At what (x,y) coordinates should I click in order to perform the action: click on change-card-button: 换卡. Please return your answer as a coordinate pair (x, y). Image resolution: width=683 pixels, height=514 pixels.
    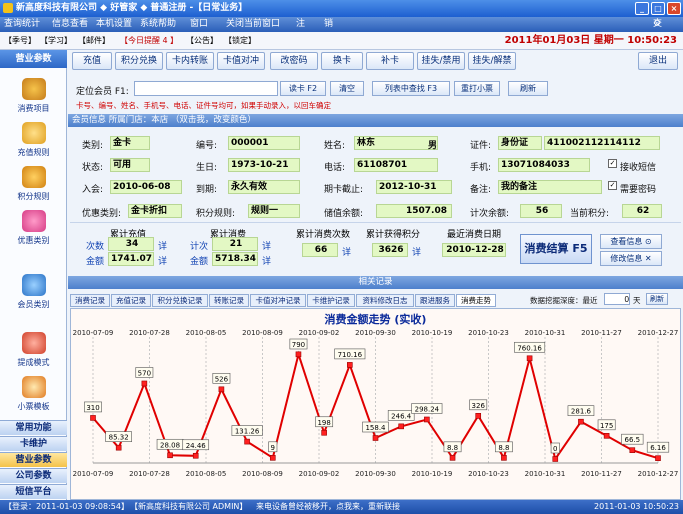
    Looking at the image, I should click on (342, 61).